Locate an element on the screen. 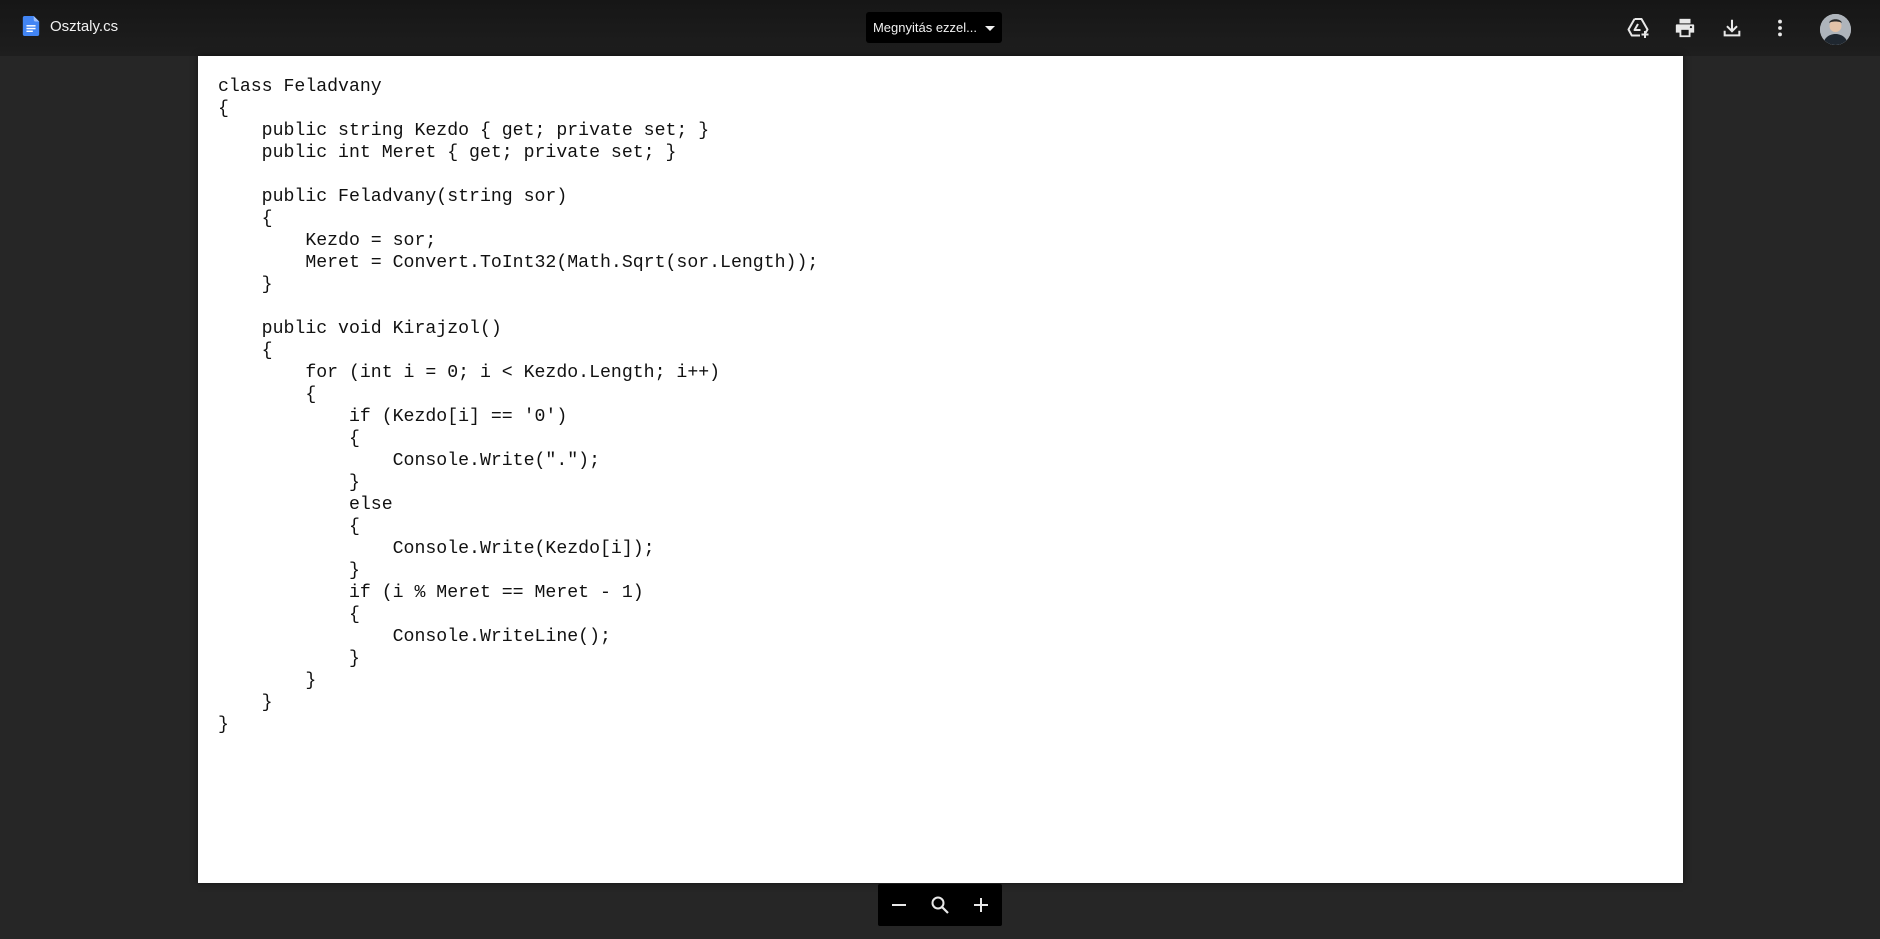 Image resolution: width=1880 pixels, height=939 pixels. add-to-drive-icon is located at coordinates (1638, 28).